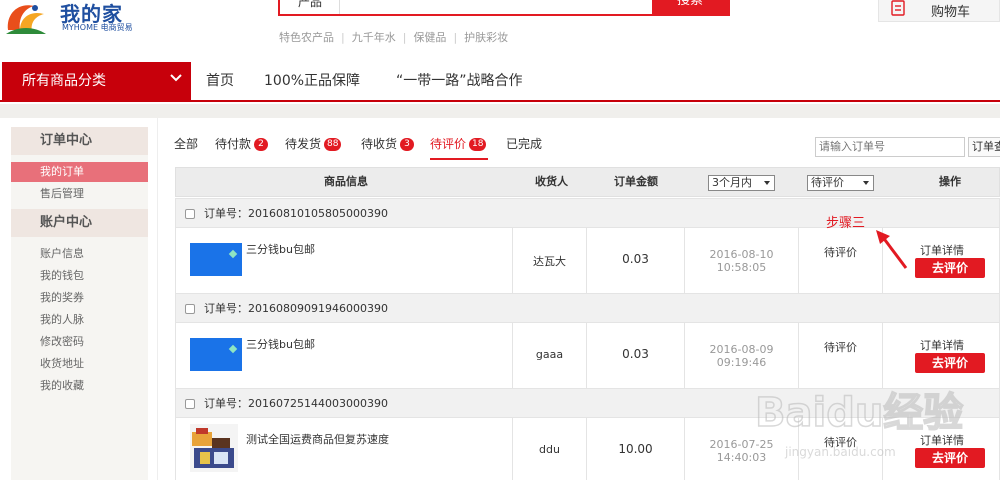 This screenshot has width=1000, height=480. Describe the element at coordinates (500, 111) in the screenshot. I see `header-divider-band` at that location.